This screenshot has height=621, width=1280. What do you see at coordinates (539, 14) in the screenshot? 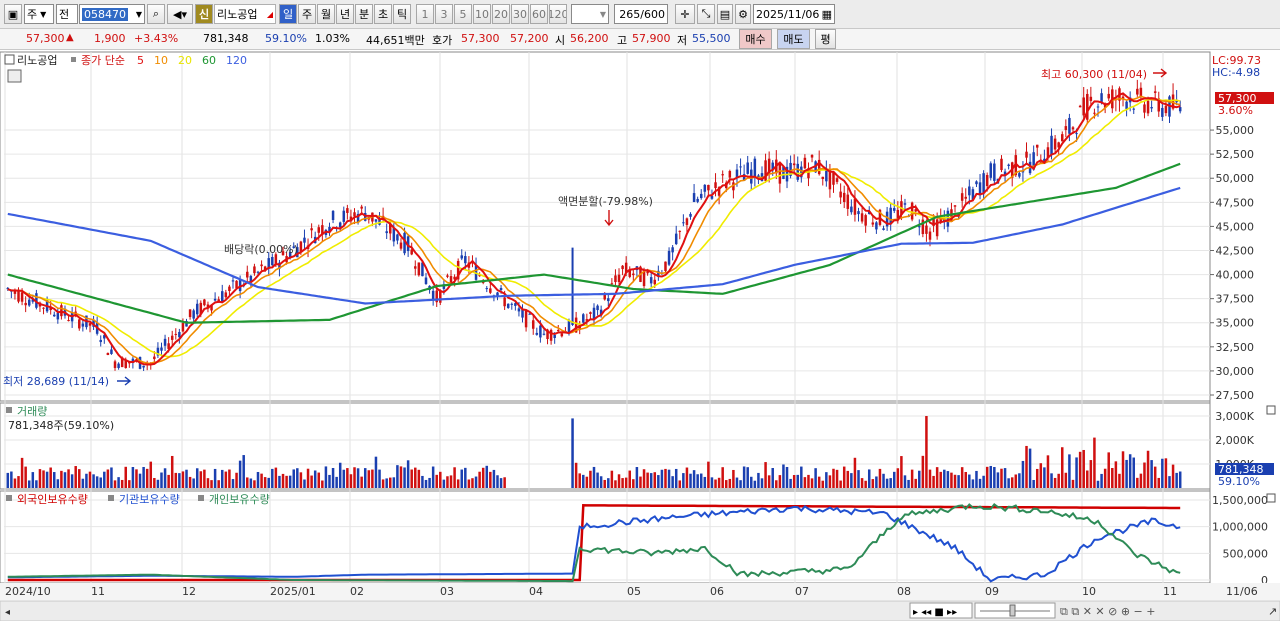
I see `interval-button-60: 60` at bounding box center [539, 14].